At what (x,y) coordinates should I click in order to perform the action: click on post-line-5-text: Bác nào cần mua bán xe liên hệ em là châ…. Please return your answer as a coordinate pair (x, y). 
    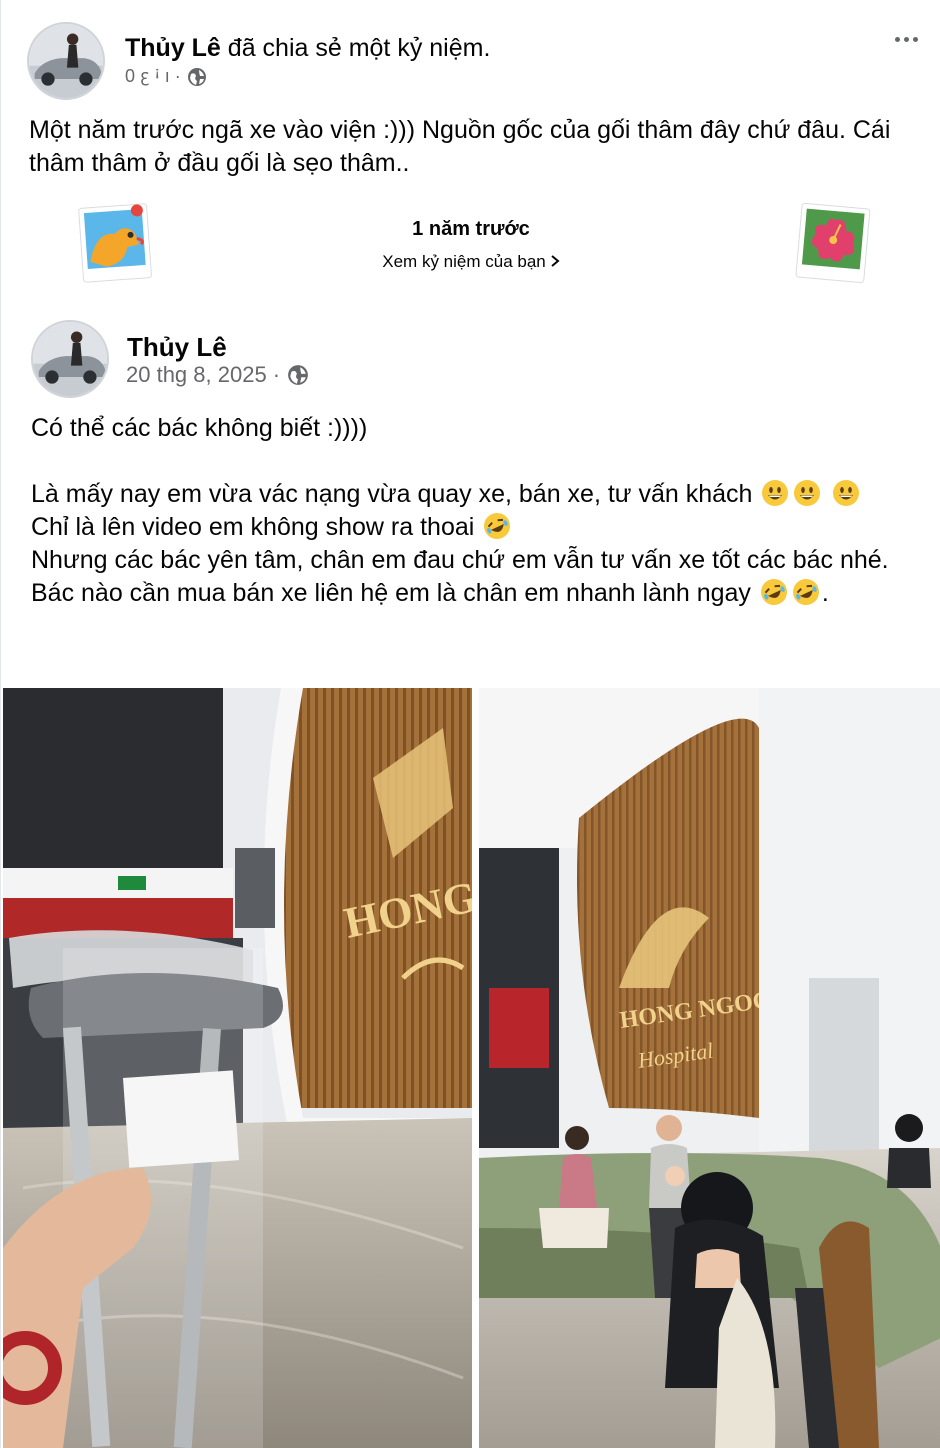
    Looking at the image, I should click on (391, 593).